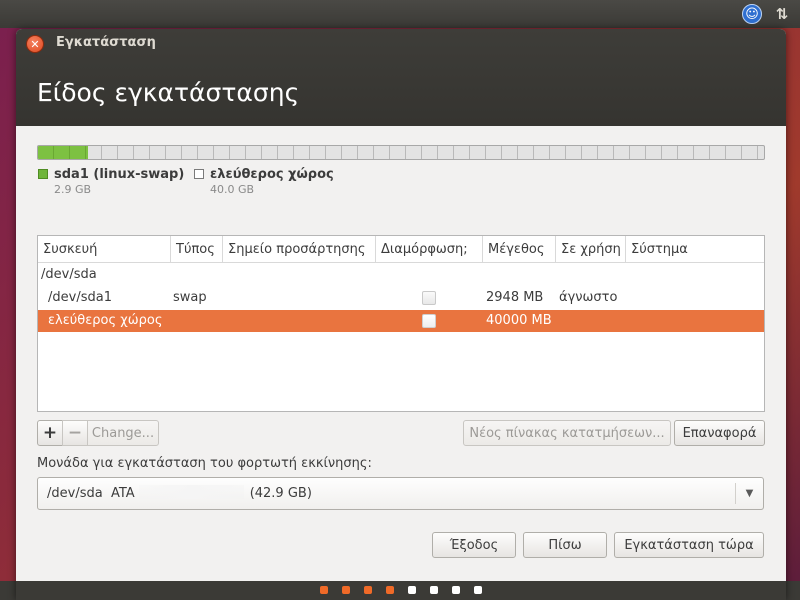 This screenshot has width=800, height=600. What do you see at coordinates (199, 174) in the screenshot?
I see `legend-swatch-free` at bounding box center [199, 174].